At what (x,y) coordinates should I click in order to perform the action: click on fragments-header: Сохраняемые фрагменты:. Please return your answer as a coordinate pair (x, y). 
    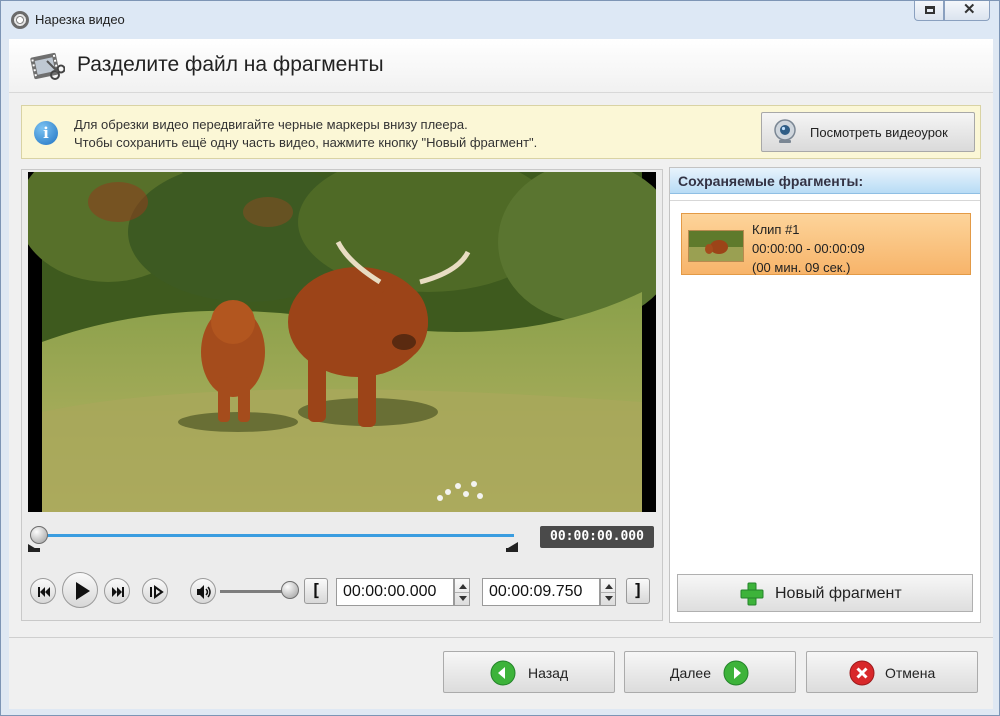
    Looking at the image, I should click on (825, 181).